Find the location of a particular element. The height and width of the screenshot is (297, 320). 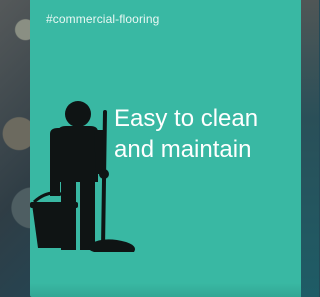

headline-line-2: and maintain is located at coordinates (183, 149).